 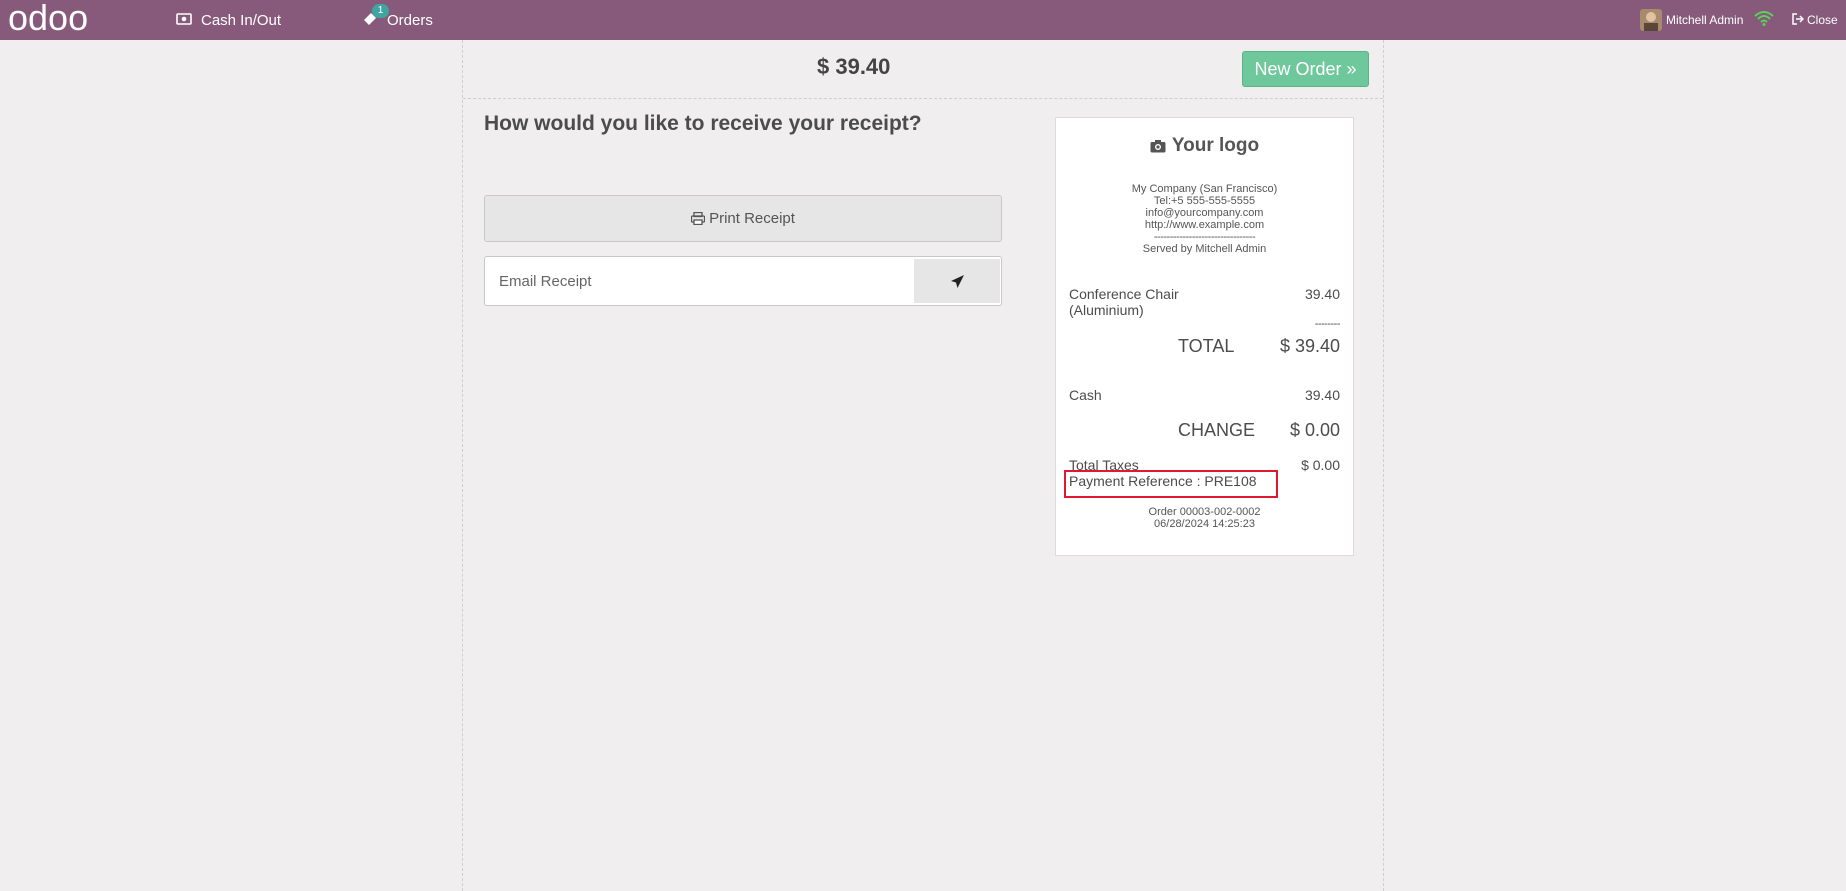 I want to click on change-label: CHANGE, so click(x=1217, y=430).